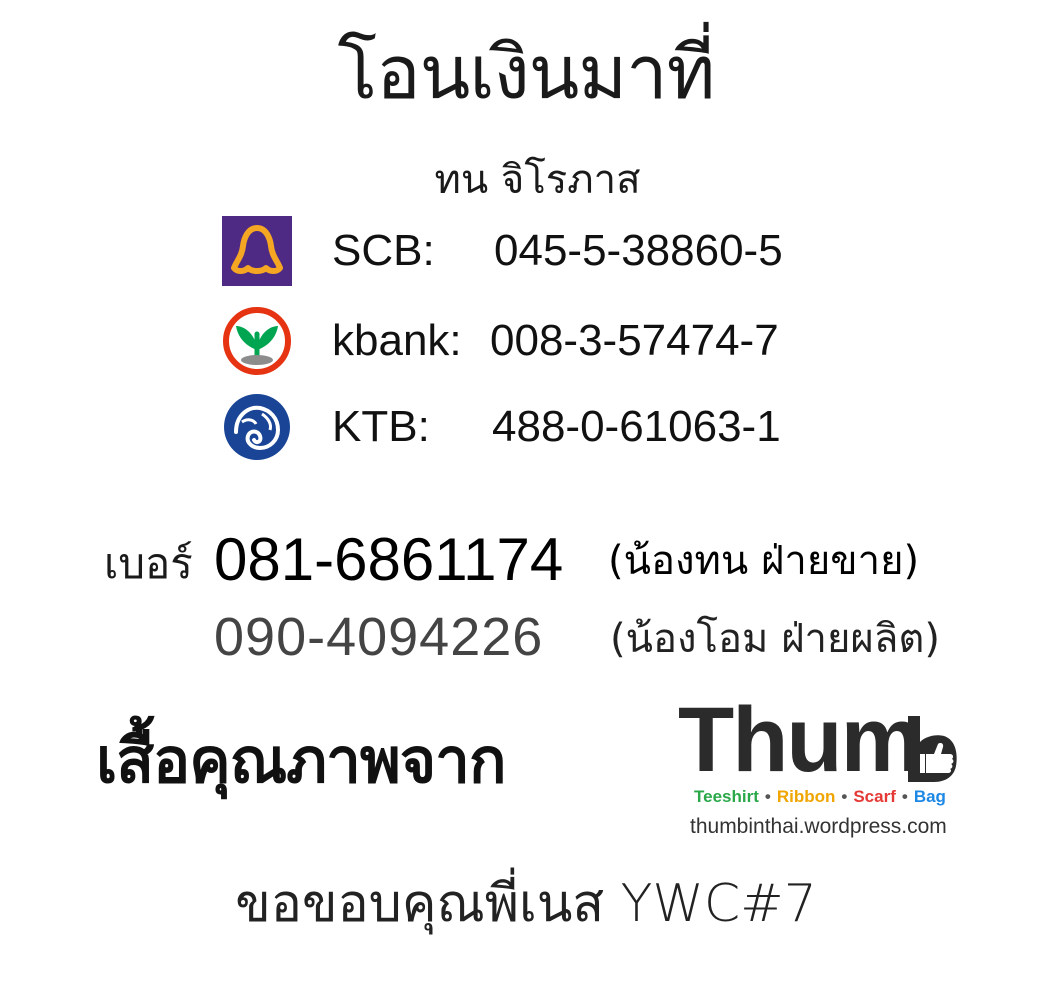 The image size is (1052, 988). I want to click on bank-label: KTB:, so click(381, 426).